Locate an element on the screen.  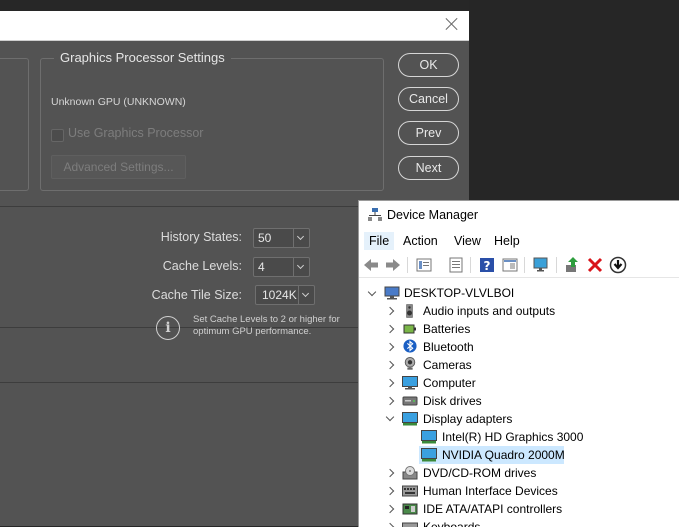
ok-button: OK is located at coordinates (428, 65).